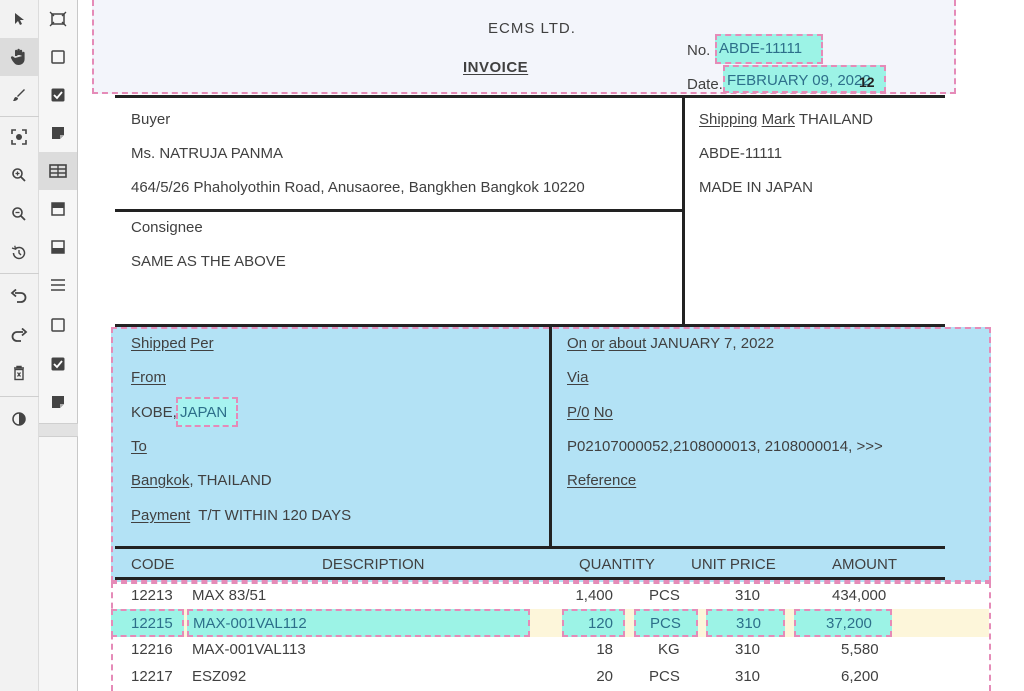 The image size is (1024, 691). I want to click on buyer-label: Buyer, so click(151, 119).